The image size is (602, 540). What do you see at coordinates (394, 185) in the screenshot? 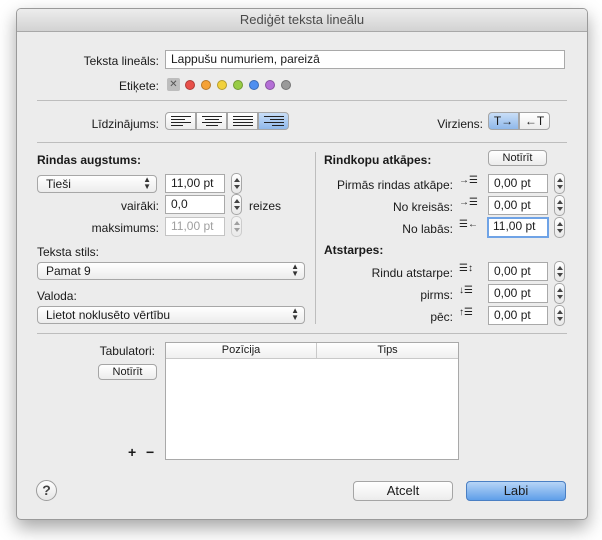
I see `first-line-label: Pirmās rindas atkāpe:` at bounding box center [394, 185].